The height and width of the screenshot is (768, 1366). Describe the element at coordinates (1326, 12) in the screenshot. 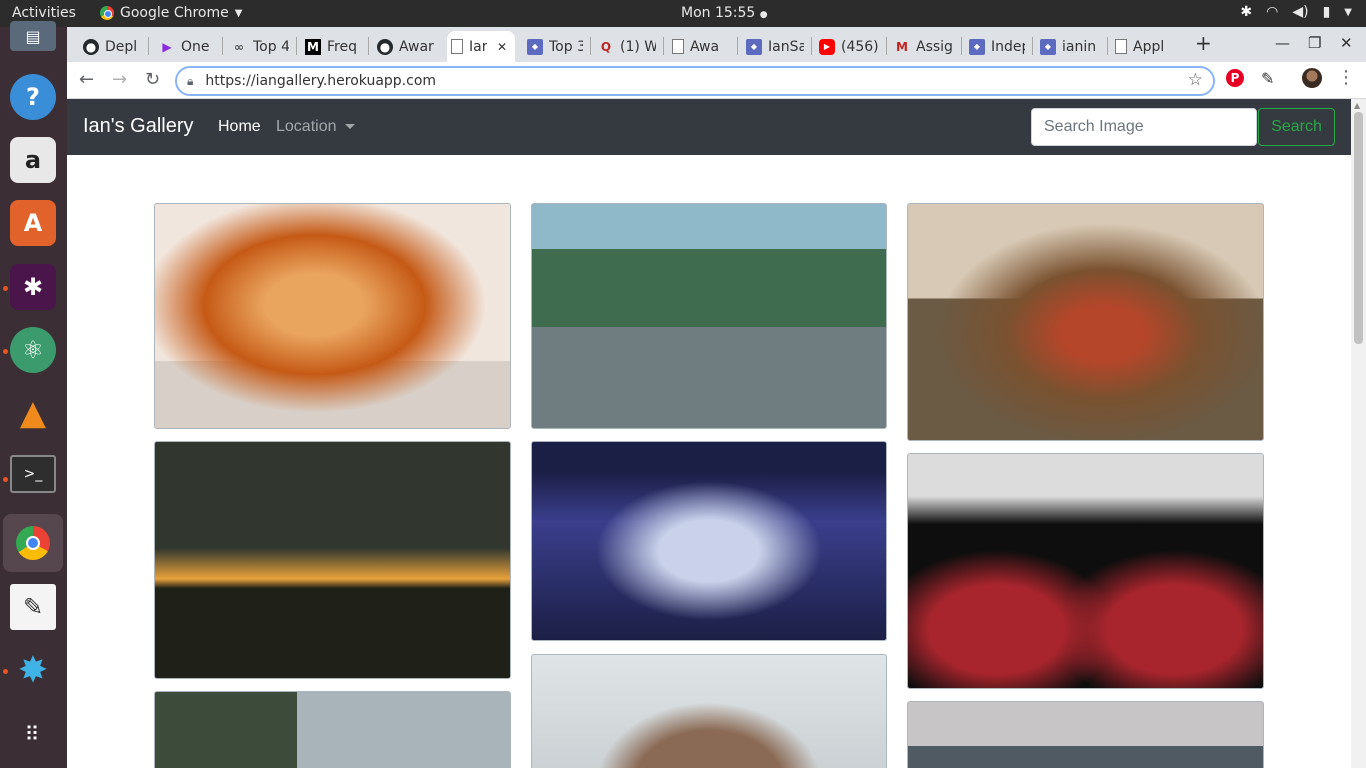

I see `battery-icon: ▮` at that location.